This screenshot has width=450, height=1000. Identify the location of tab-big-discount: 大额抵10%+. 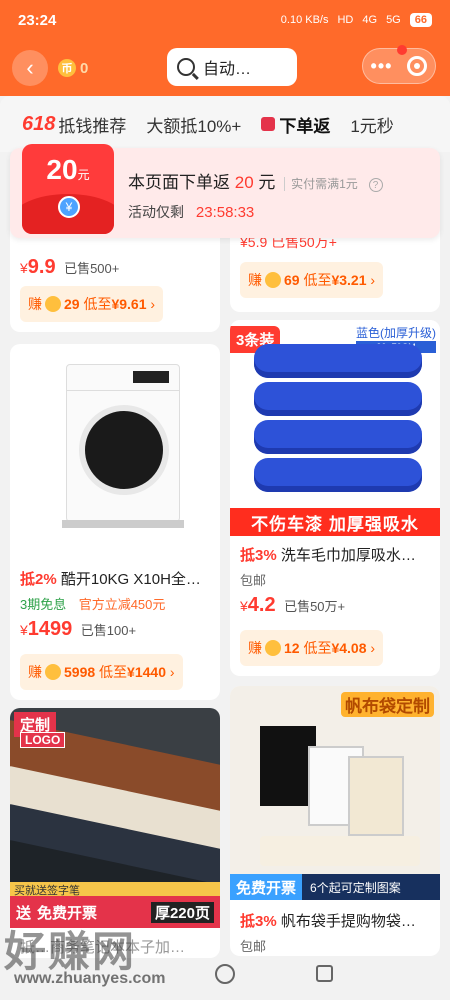
(193, 124).